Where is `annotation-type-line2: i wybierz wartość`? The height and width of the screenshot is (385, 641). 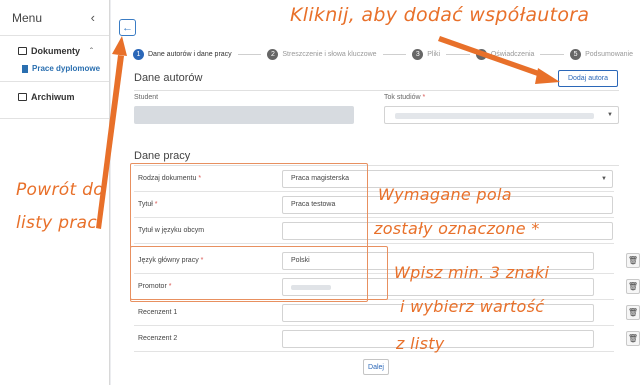 annotation-type-line2: i wybierz wartość is located at coordinates (472, 306).